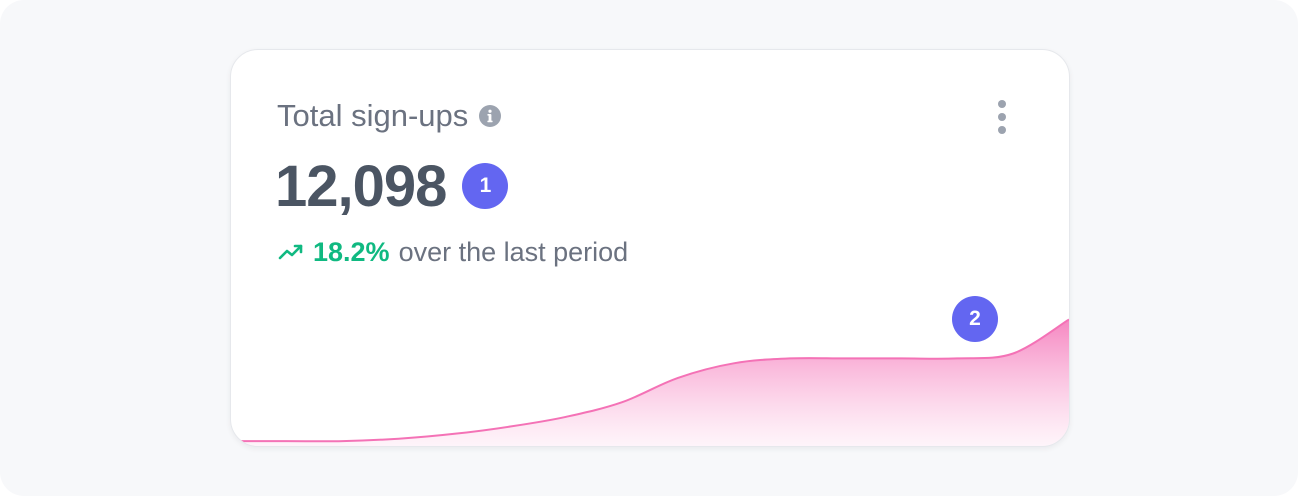 Image resolution: width=1298 pixels, height=496 pixels. Describe the element at coordinates (490, 116) in the screenshot. I see `info-icon` at that location.